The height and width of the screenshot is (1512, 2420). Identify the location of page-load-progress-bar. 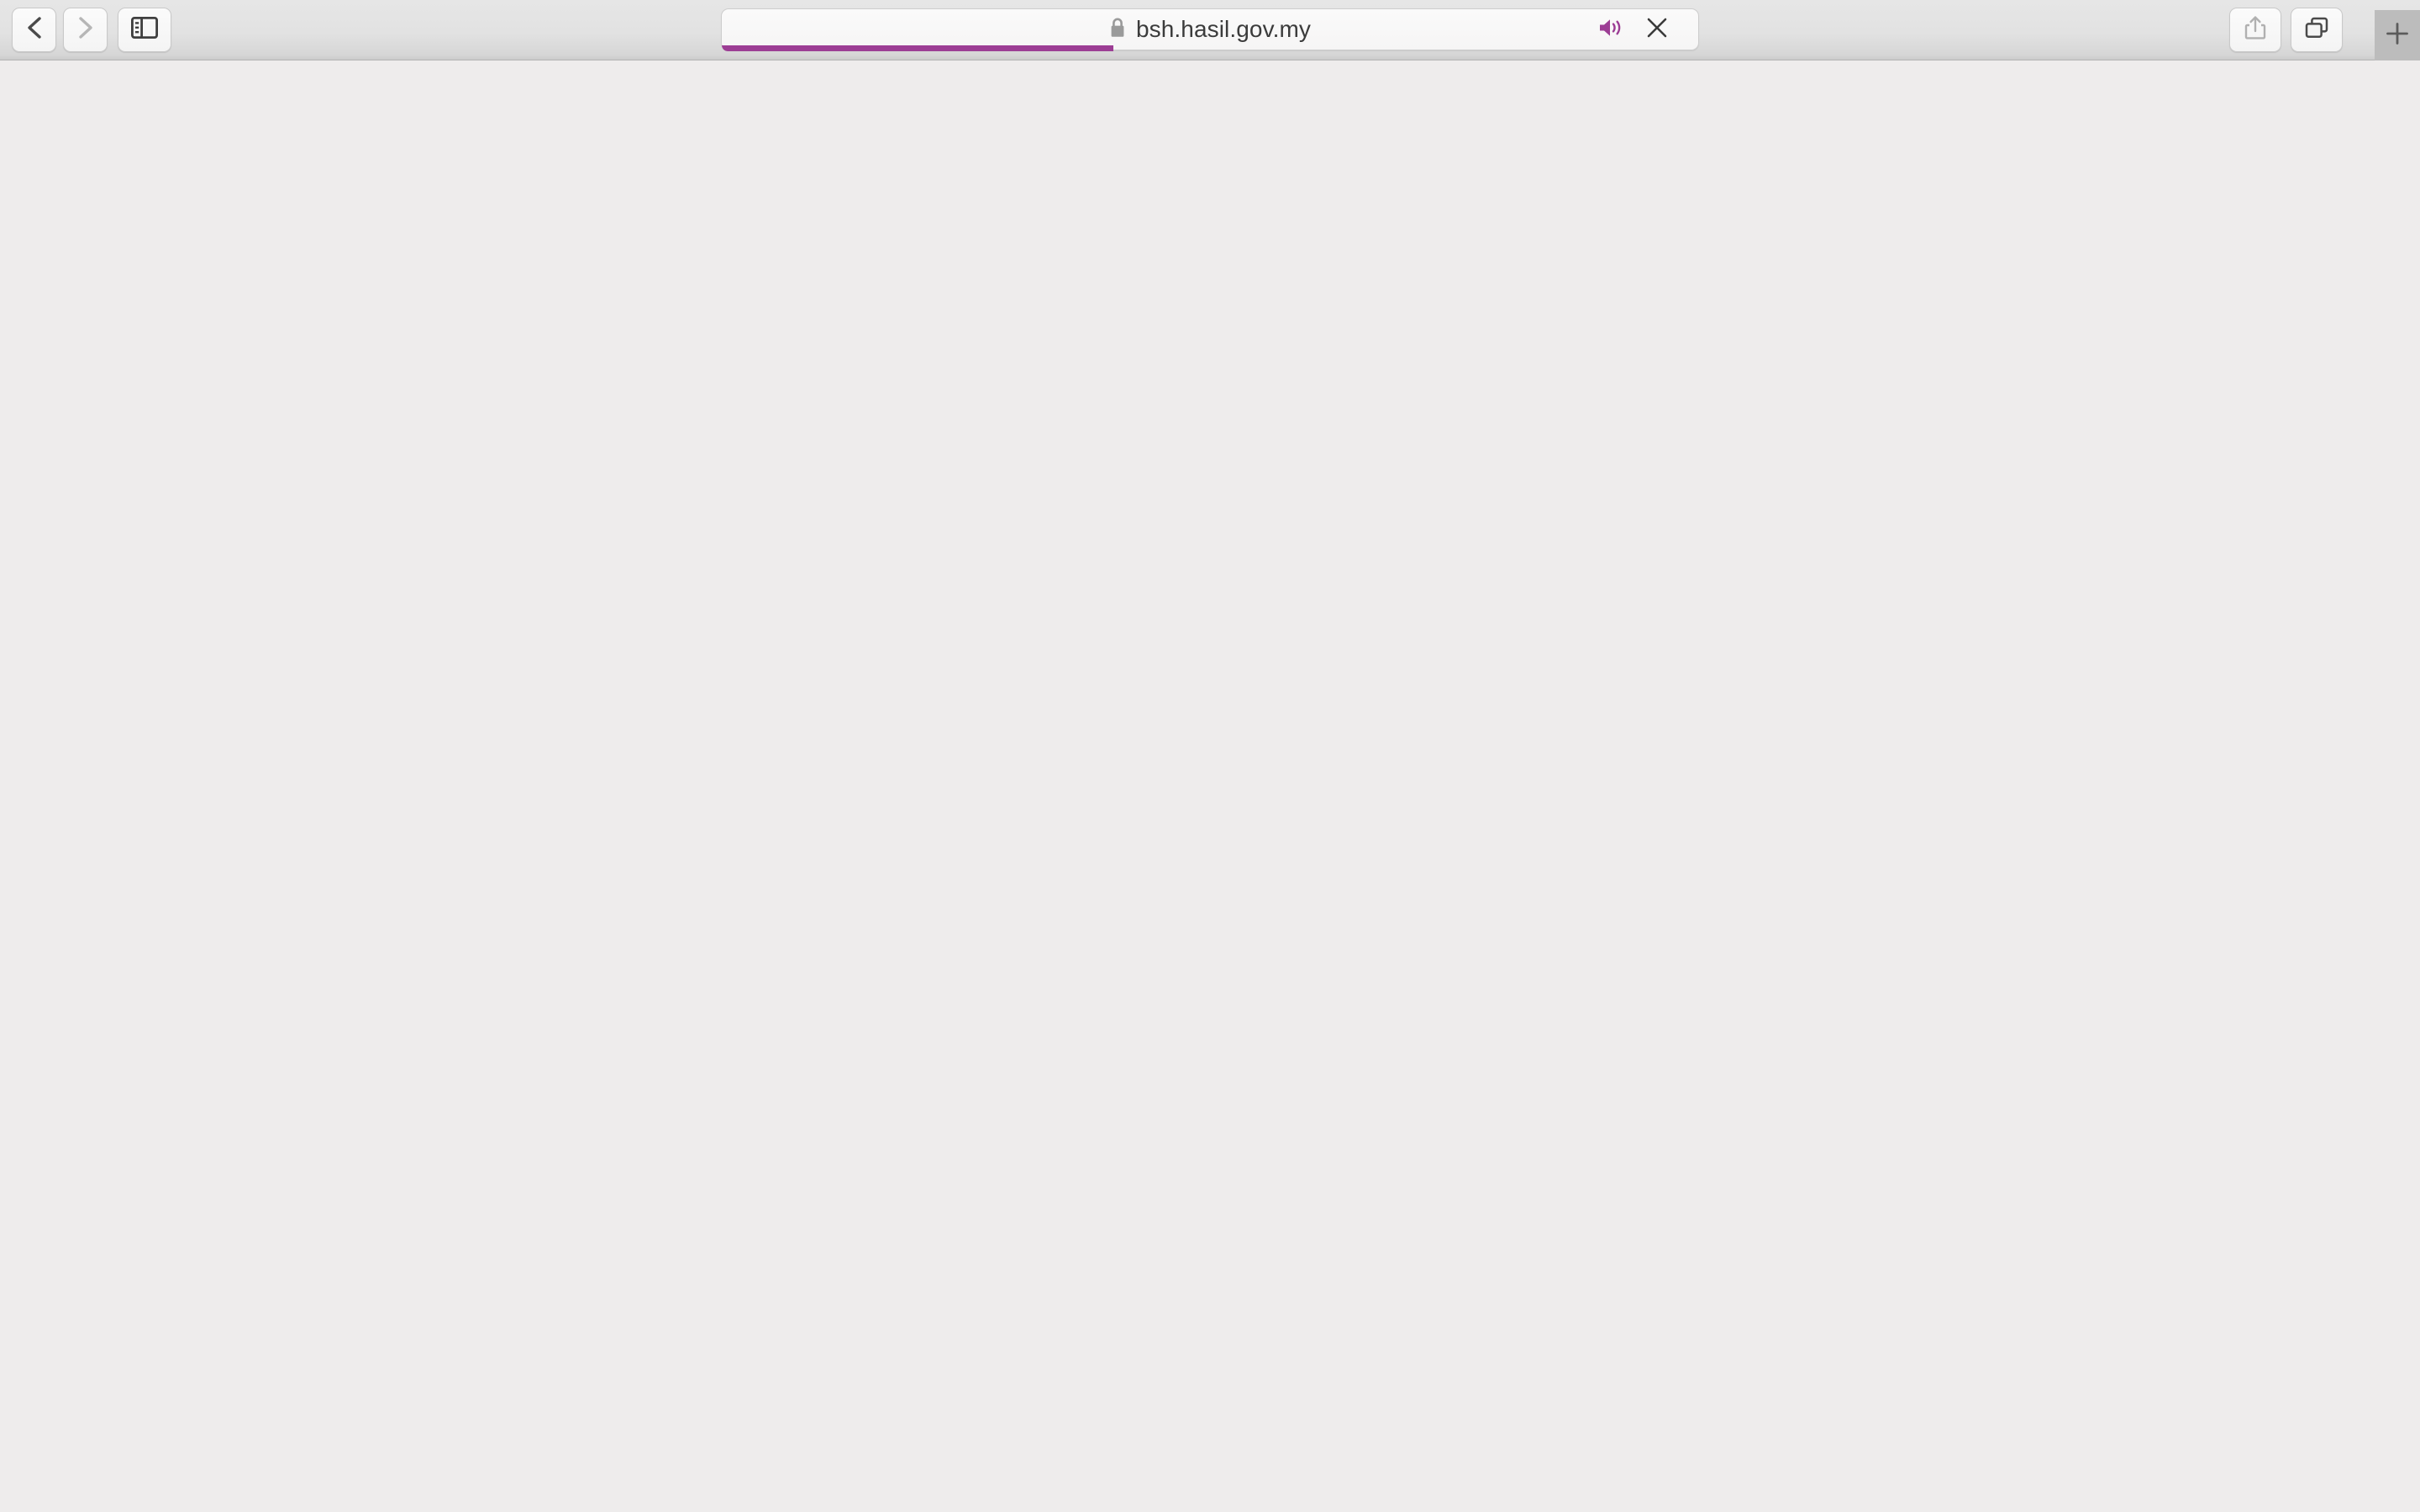
(1211, 48).